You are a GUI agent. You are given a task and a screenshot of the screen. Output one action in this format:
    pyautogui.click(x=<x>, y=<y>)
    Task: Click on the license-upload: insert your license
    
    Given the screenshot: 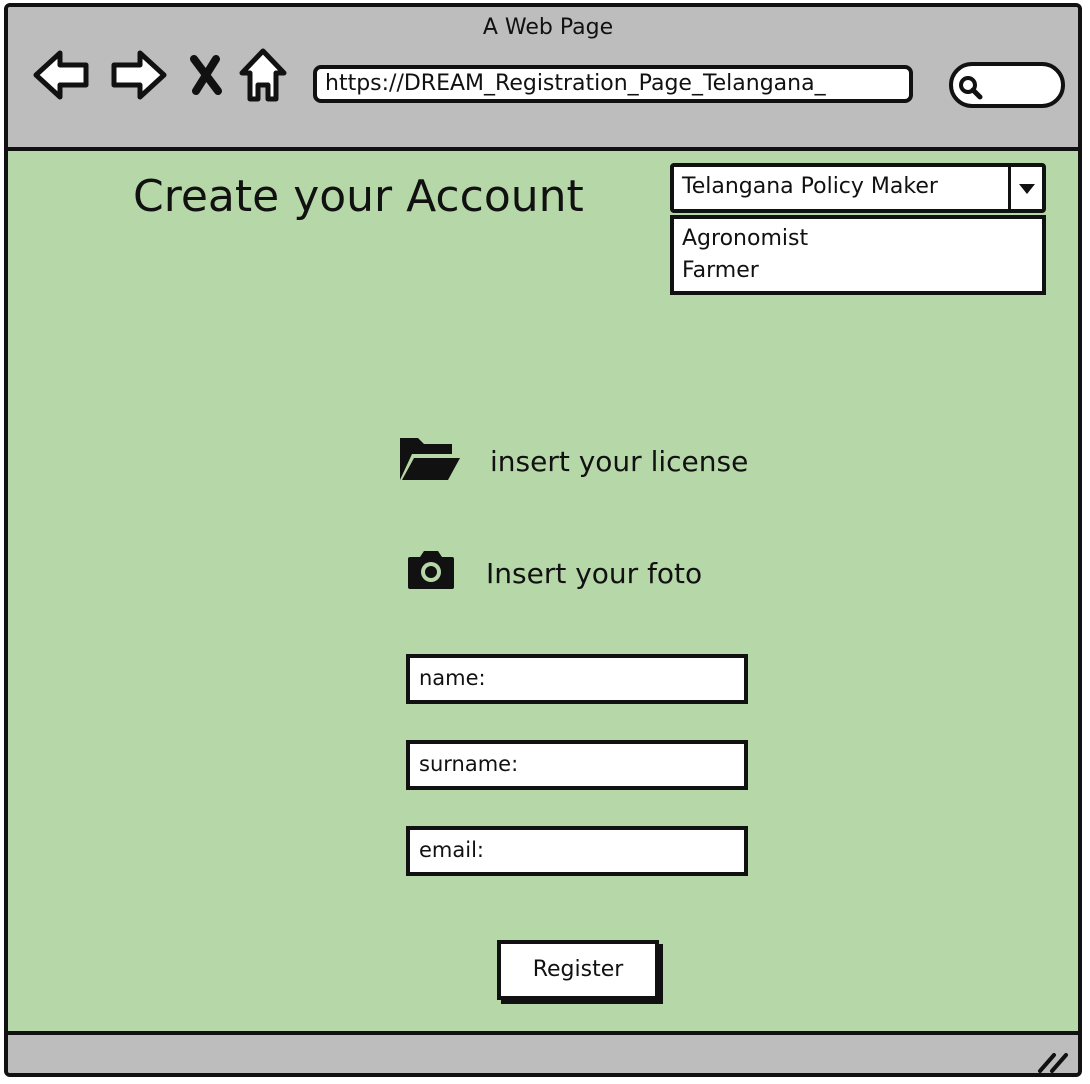 What is the action you would take?
    pyautogui.click(x=573, y=461)
    